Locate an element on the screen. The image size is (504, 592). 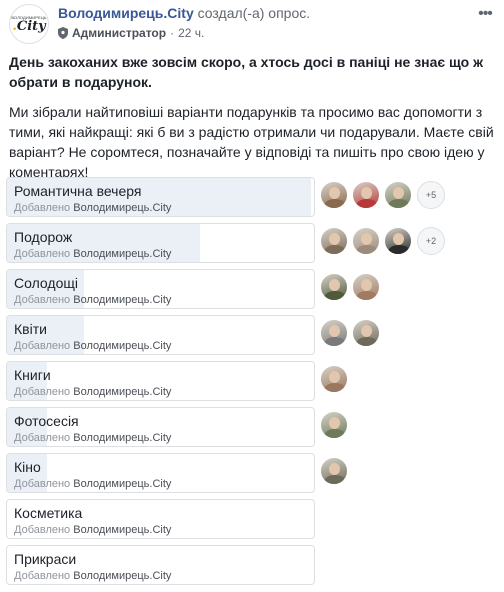
logo-text: .City is located at coordinates (29, 26).